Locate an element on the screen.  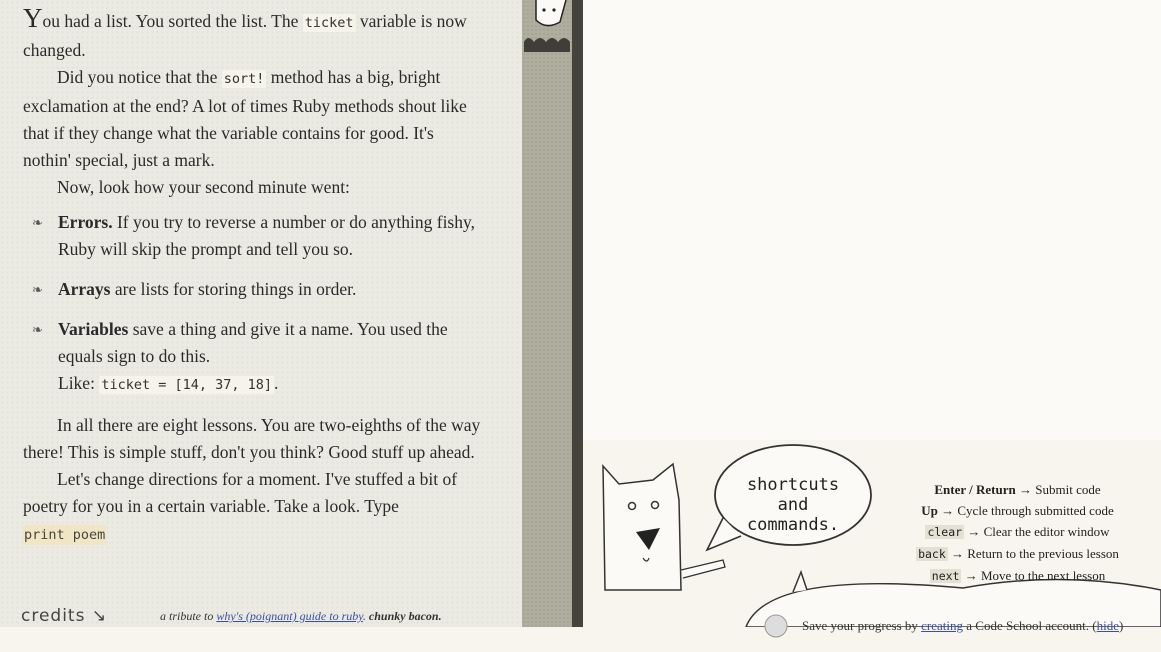
shortcut-row: Enter / Return → Submit code is located at coordinates (1017, 489).